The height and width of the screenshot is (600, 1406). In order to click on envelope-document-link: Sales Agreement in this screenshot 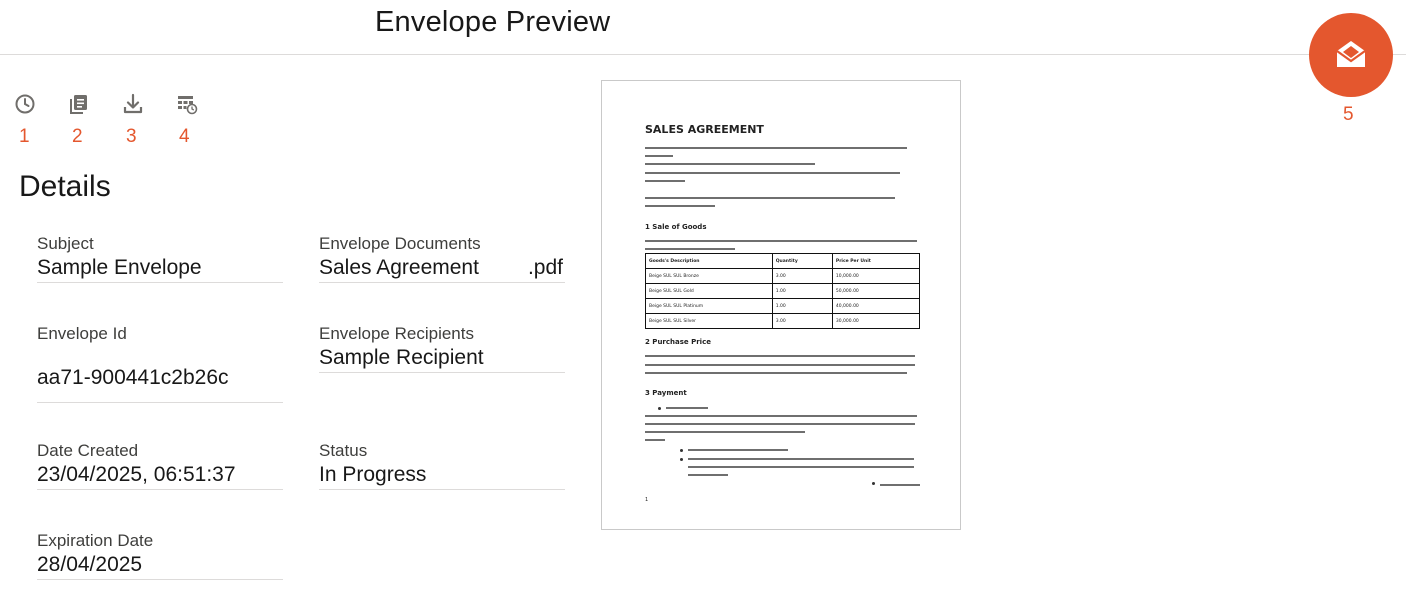, I will do `click(399, 267)`.